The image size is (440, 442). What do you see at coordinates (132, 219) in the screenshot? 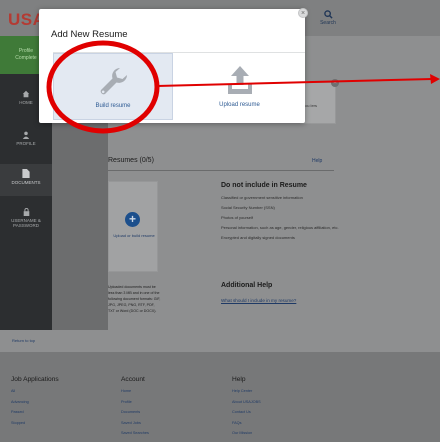
I see `plus-icon: +` at bounding box center [132, 219].